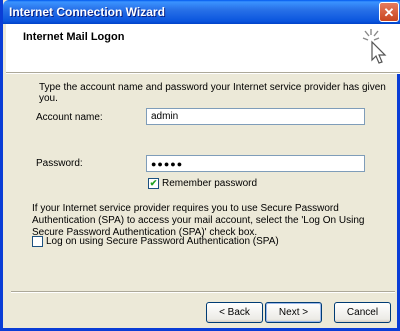  I want to click on wizard-wand-icon, so click(374, 46).